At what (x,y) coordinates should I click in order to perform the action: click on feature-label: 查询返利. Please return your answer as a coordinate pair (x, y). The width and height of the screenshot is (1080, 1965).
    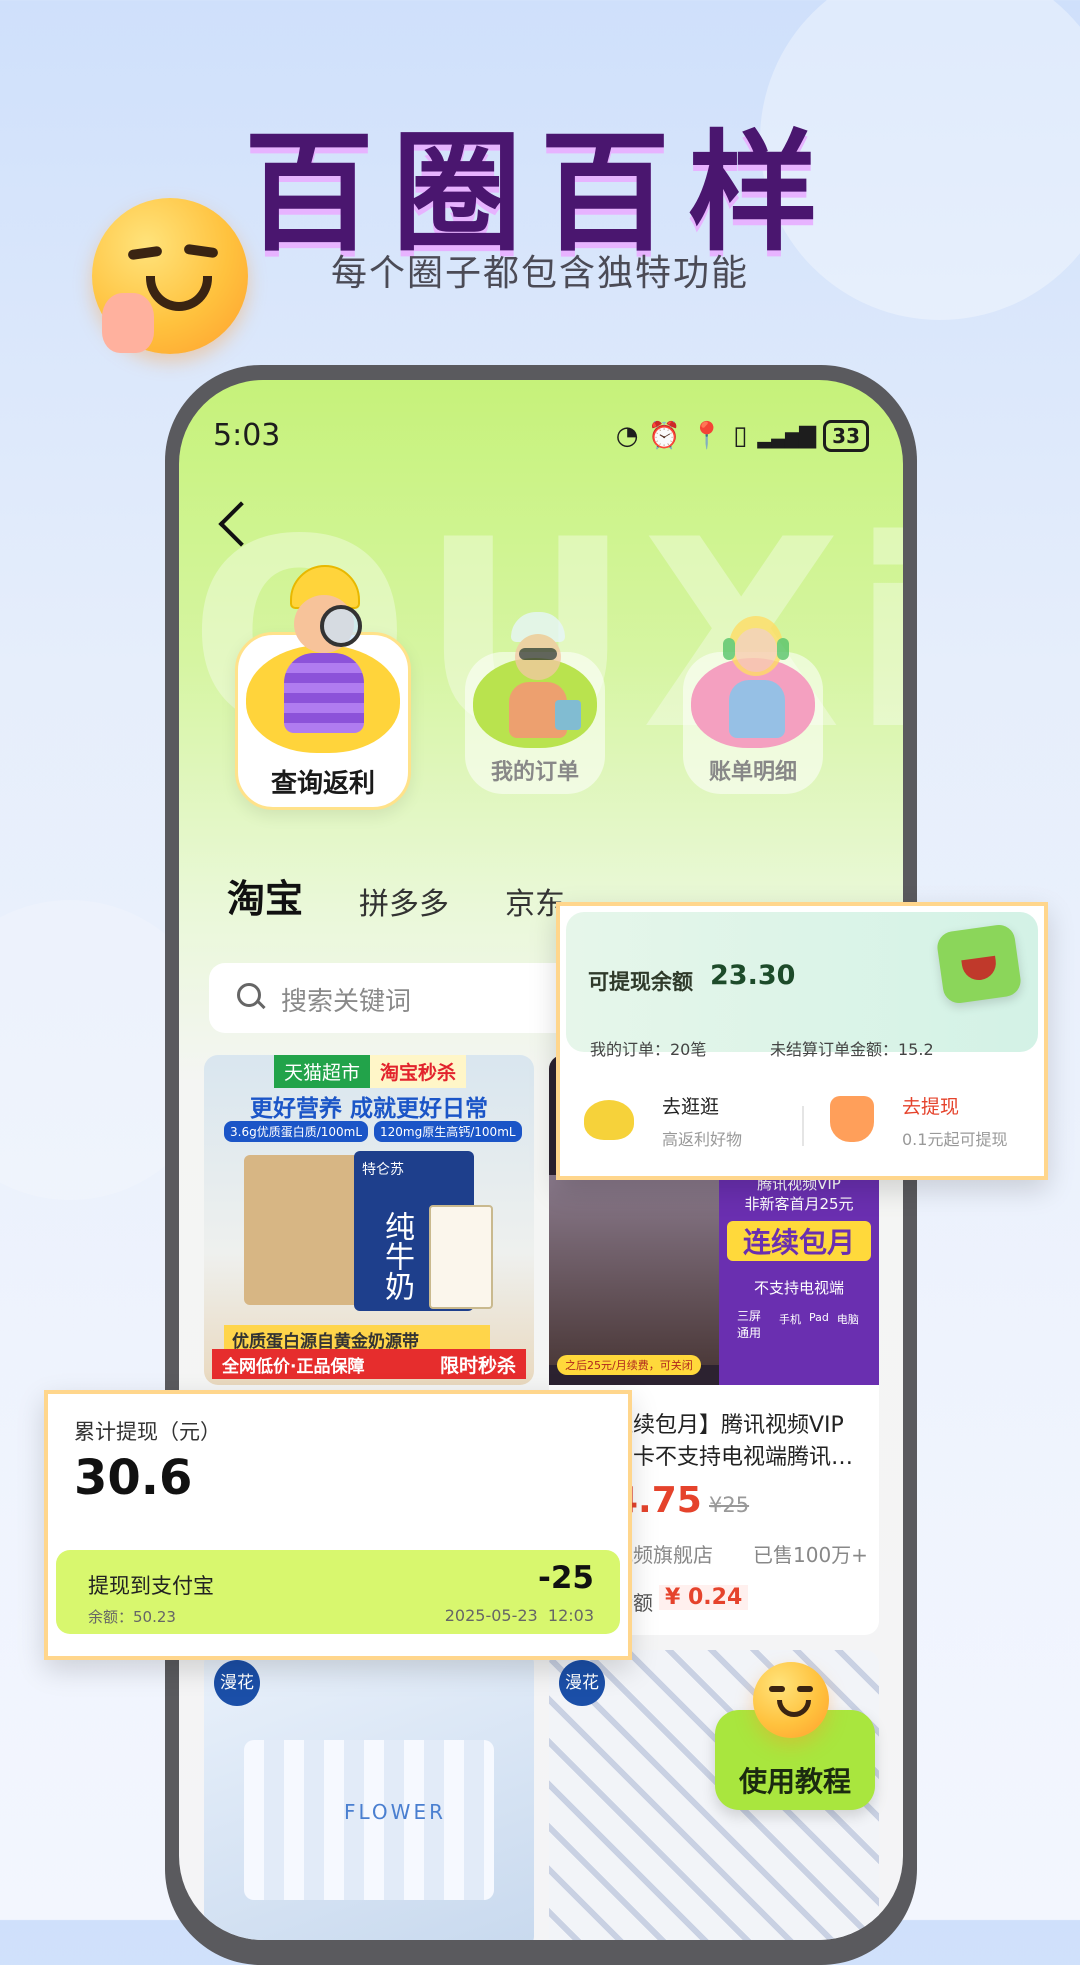
    Looking at the image, I should click on (322, 784).